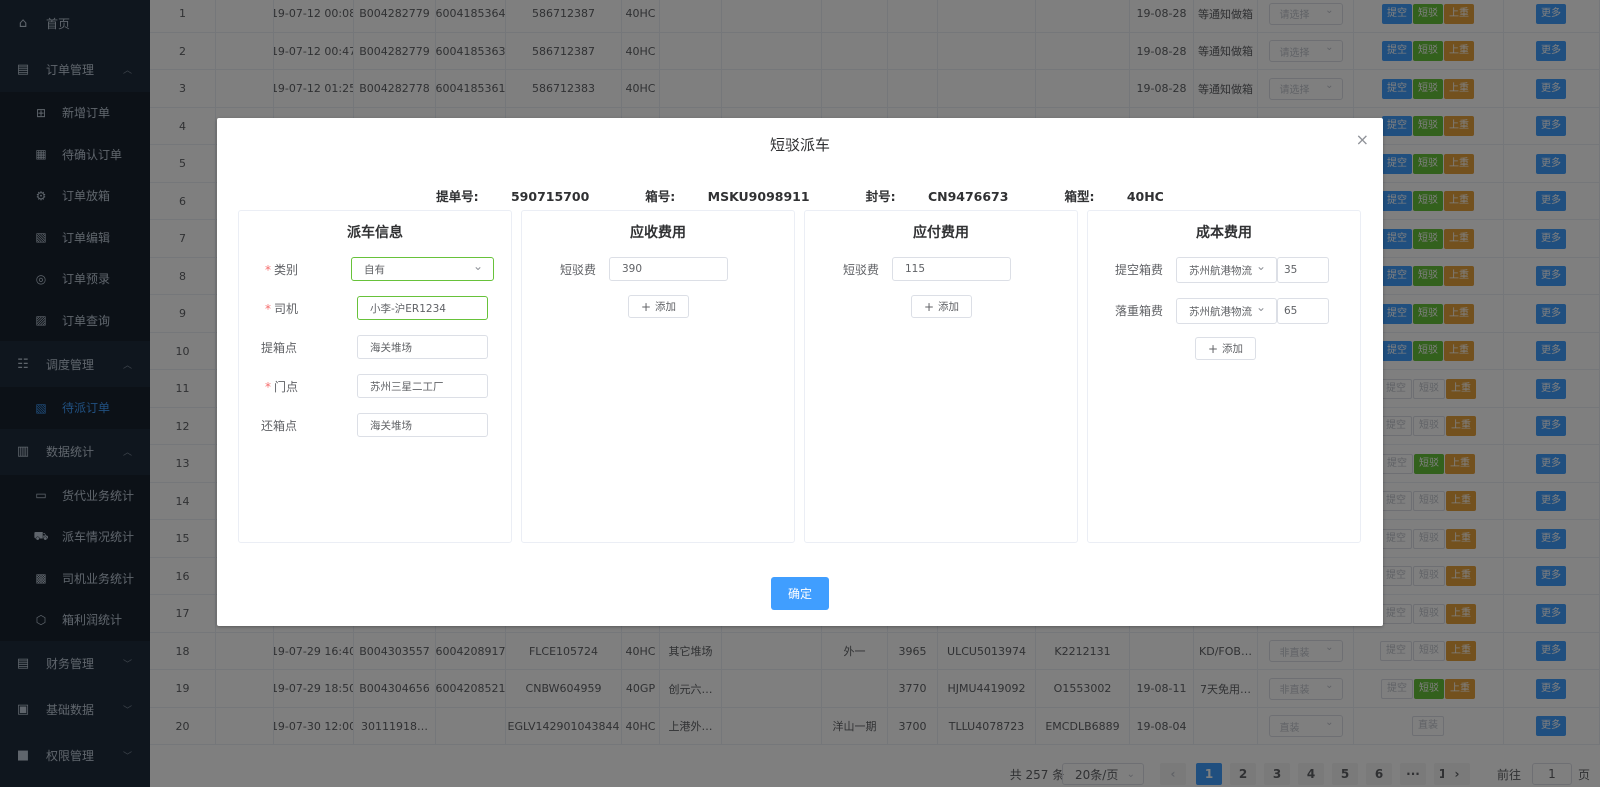 The height and width of the screenshot is (787, 1600). What do you see at coordinates (968, 196) in the screenshot?
I see `seal-value: CN9476673` at bounding box center [968, 196].